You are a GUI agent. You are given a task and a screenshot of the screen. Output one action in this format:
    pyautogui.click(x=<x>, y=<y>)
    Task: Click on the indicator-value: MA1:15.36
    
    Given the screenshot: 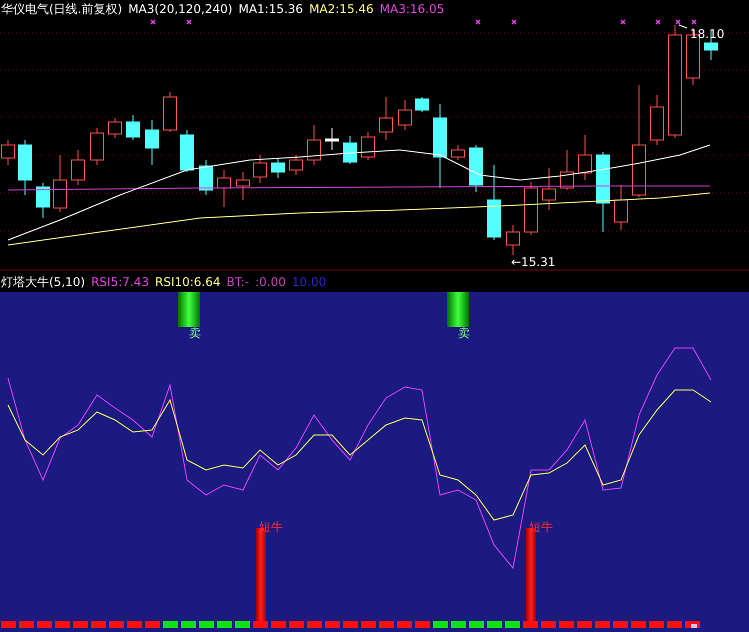 What is the action you would take?
    pyautogui.click(x=271, y=9)
    